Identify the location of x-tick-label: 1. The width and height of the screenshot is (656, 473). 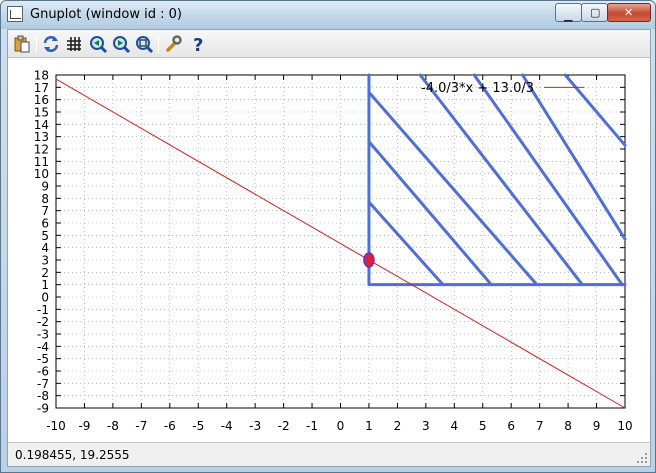
(369, 426).